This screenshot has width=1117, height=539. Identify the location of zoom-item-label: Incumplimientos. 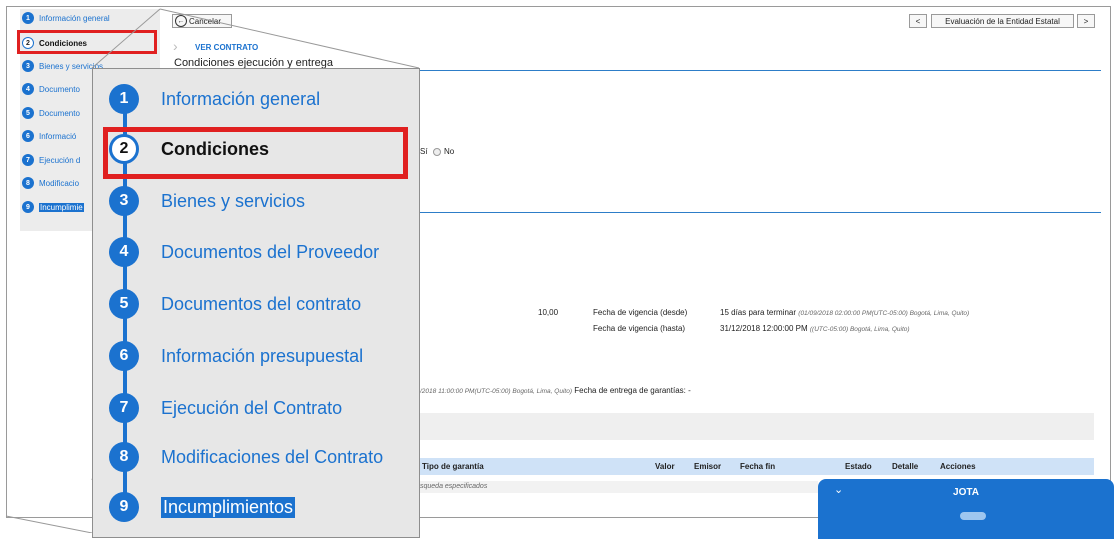
(228, 507).